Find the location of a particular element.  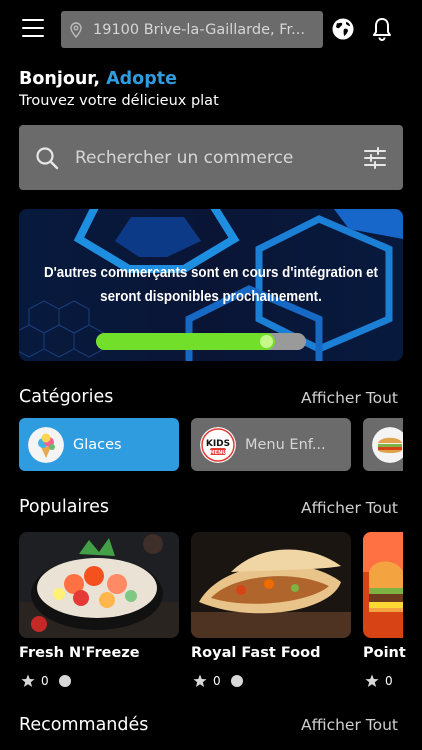

recommended-title: Recommandés is located at coordinates (84, 725).